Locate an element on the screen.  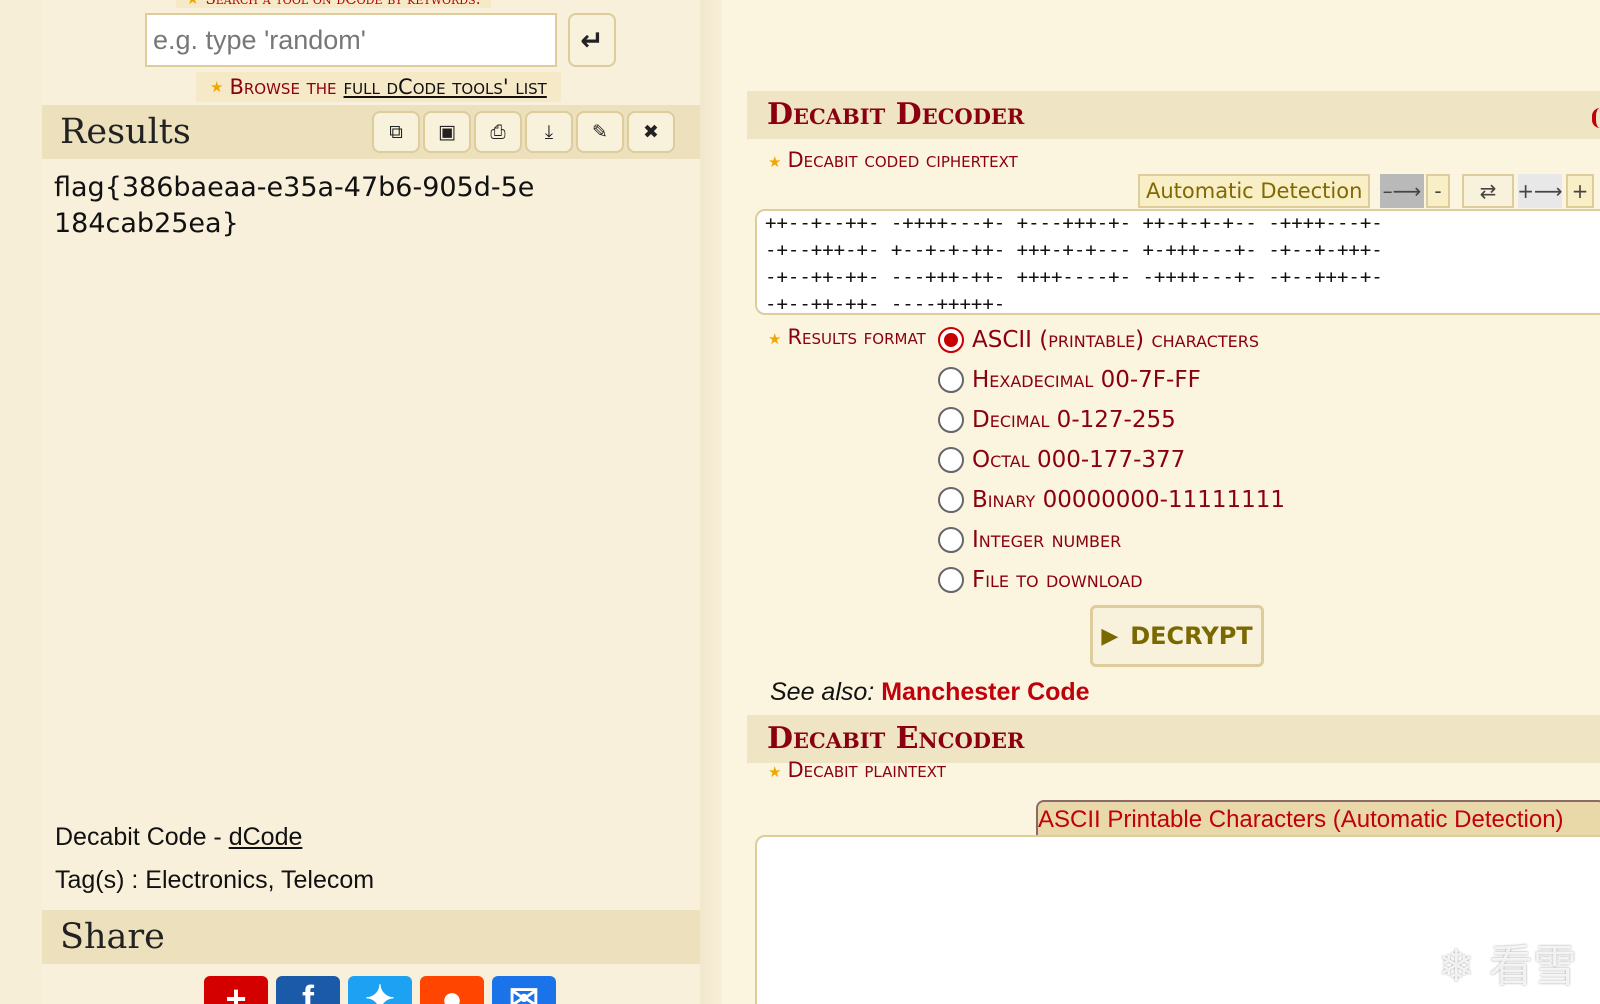
format-option: Integer number is located at coordinates (1029, 540).